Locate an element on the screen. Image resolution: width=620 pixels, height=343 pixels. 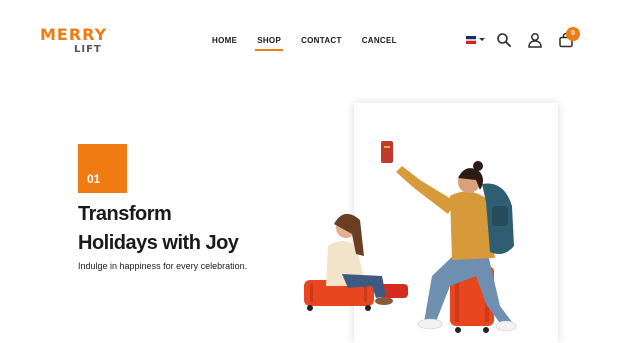
hero-title: Transform Holidays with Joy is located at coordinates (158, 229).